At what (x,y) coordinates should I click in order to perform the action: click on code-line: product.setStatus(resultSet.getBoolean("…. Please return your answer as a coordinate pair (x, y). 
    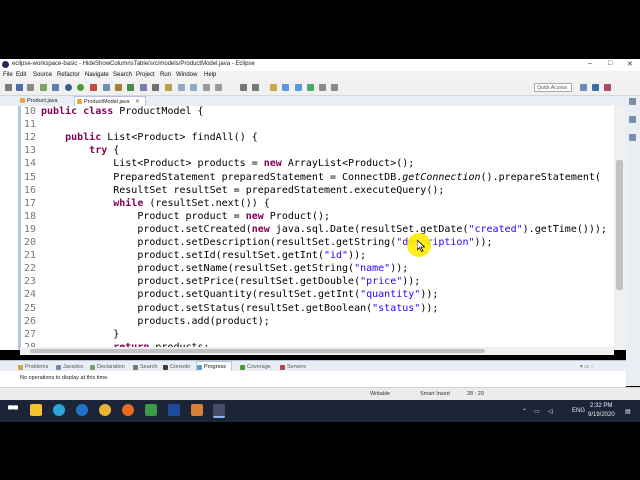
    Looking at the image, I should click on (239, 308).